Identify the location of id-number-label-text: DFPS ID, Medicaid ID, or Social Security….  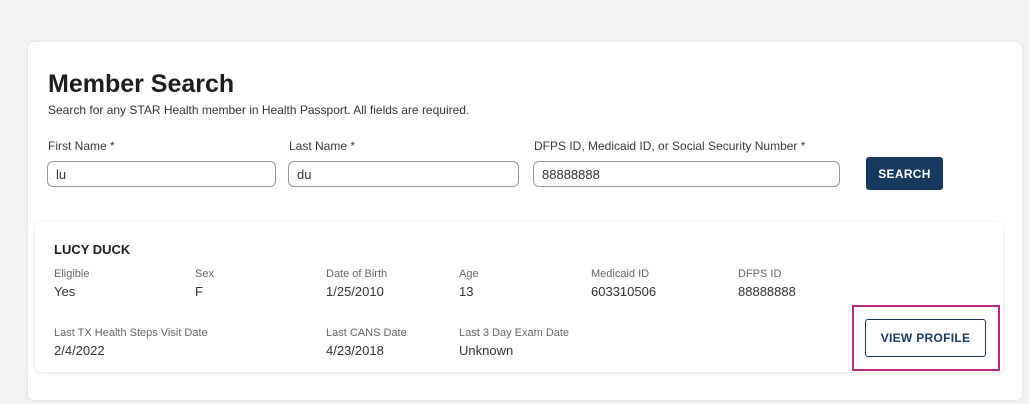
(666, 146).